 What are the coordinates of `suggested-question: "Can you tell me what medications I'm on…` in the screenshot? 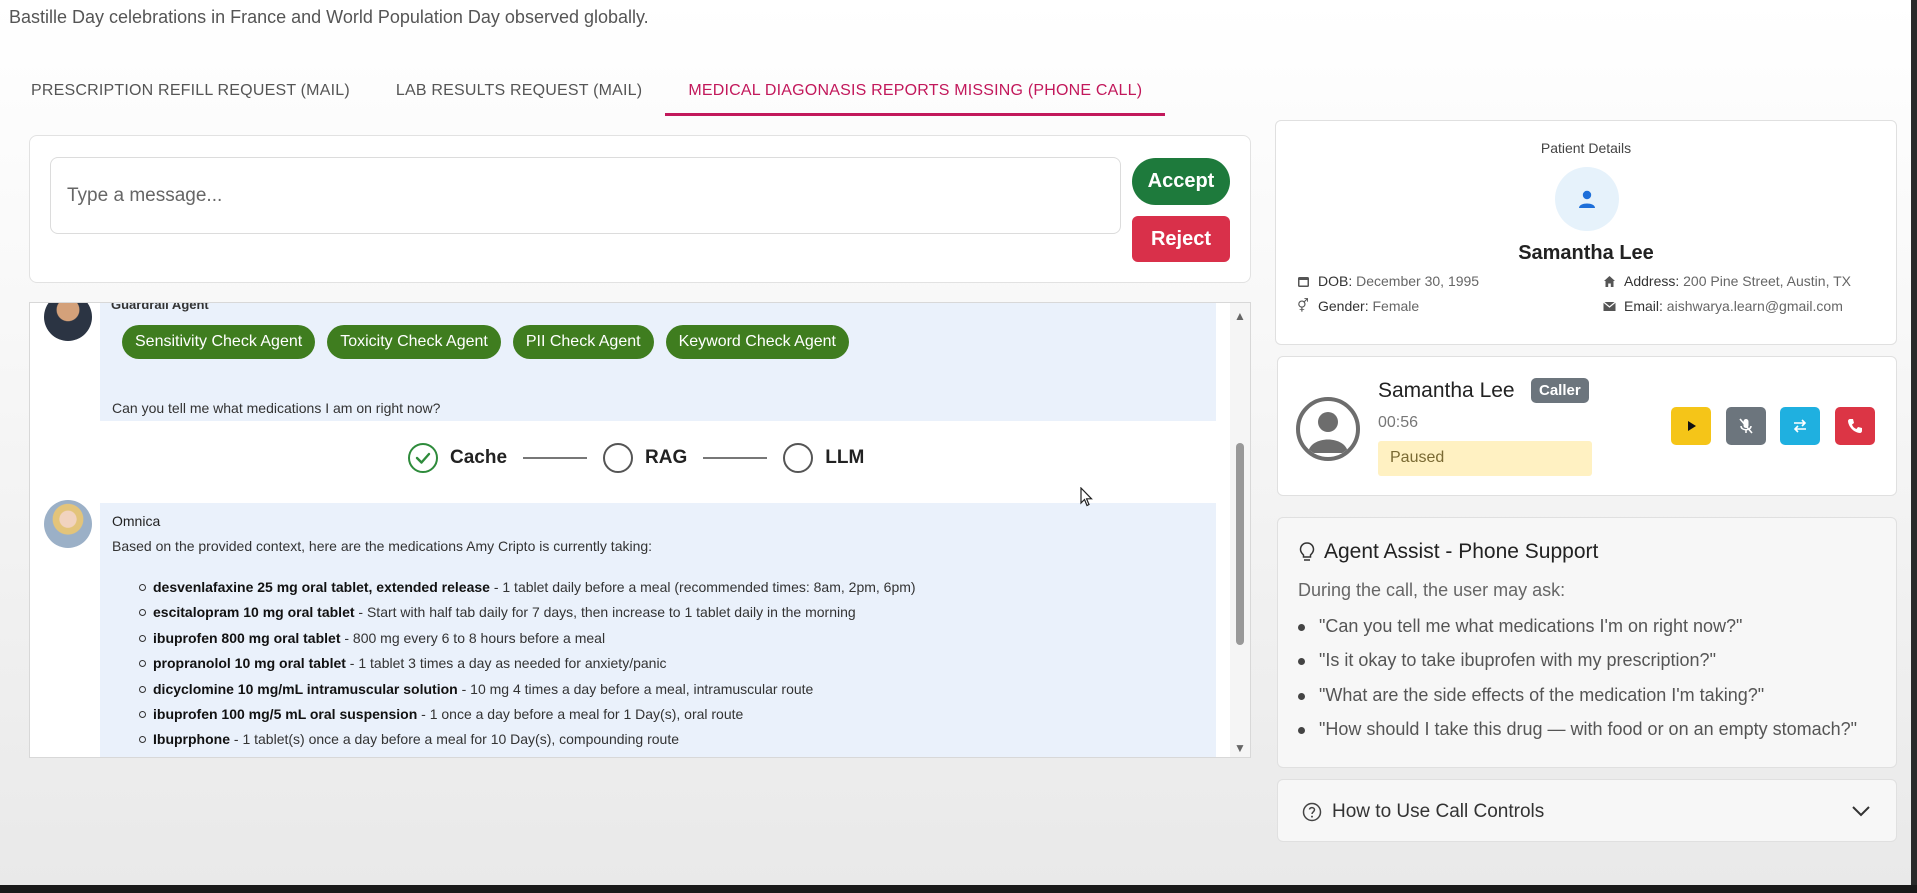 It's located at (1577, 633).